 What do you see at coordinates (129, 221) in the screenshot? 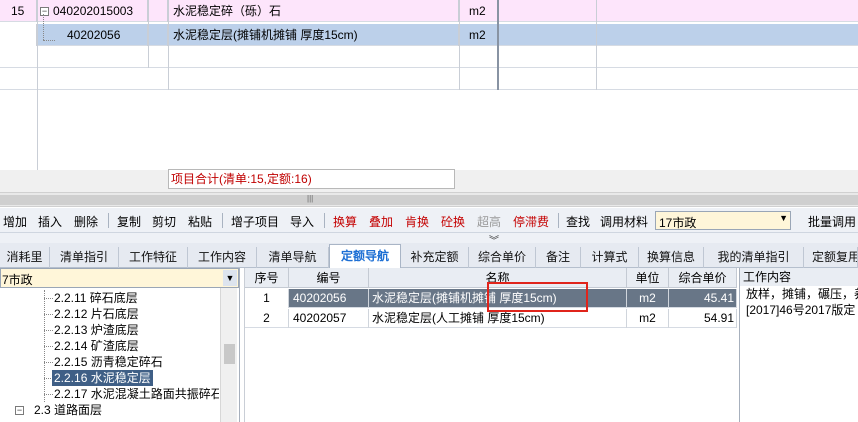
I see `copy-button: 复制` at bounding box center [129, 221].